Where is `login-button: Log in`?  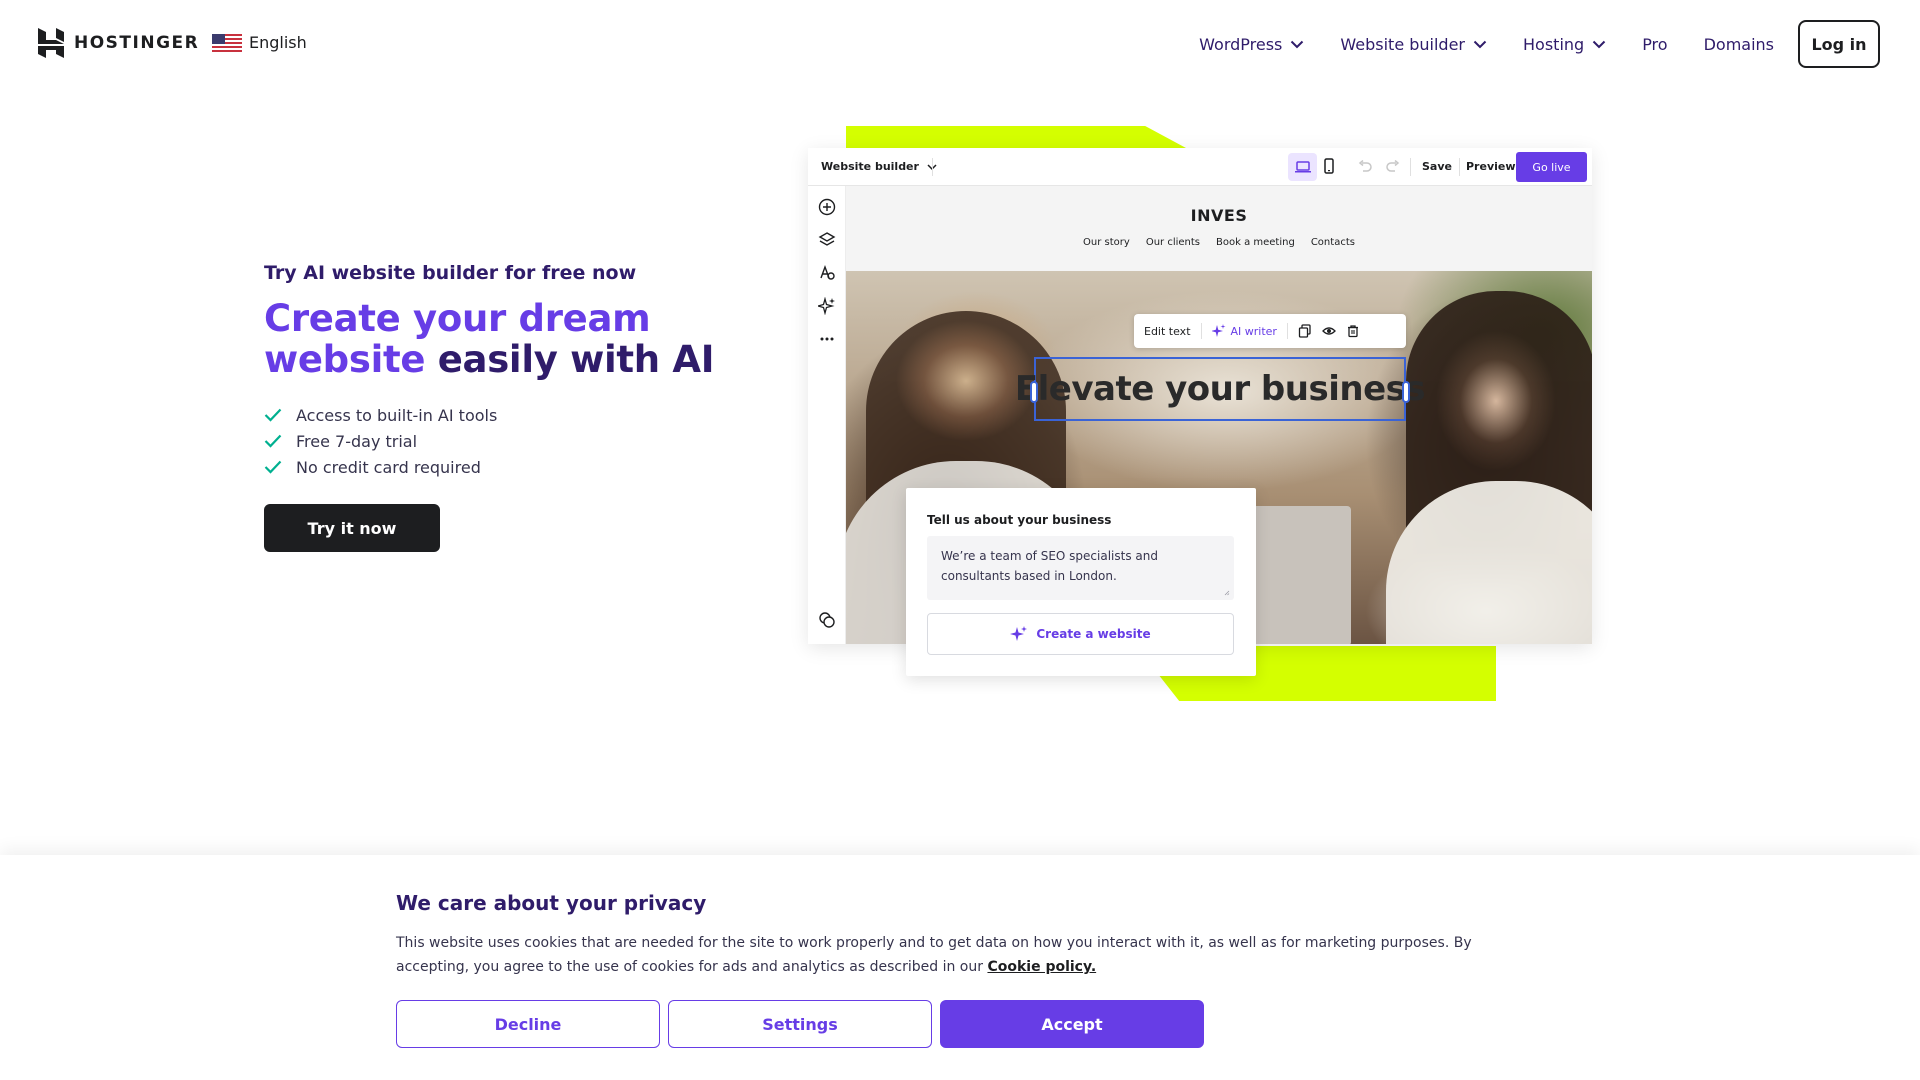
login-button: Log in is located at coordinates (1839, 44).